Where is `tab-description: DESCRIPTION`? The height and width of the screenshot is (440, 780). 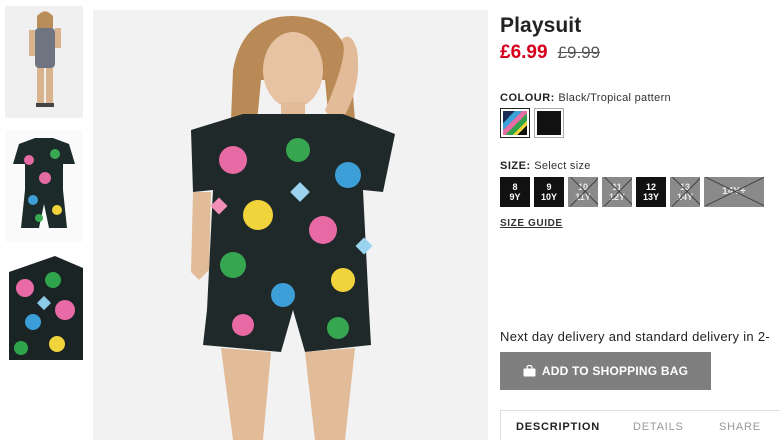 tab-description: DESCRIPTION is located at coordinates (559, 425).